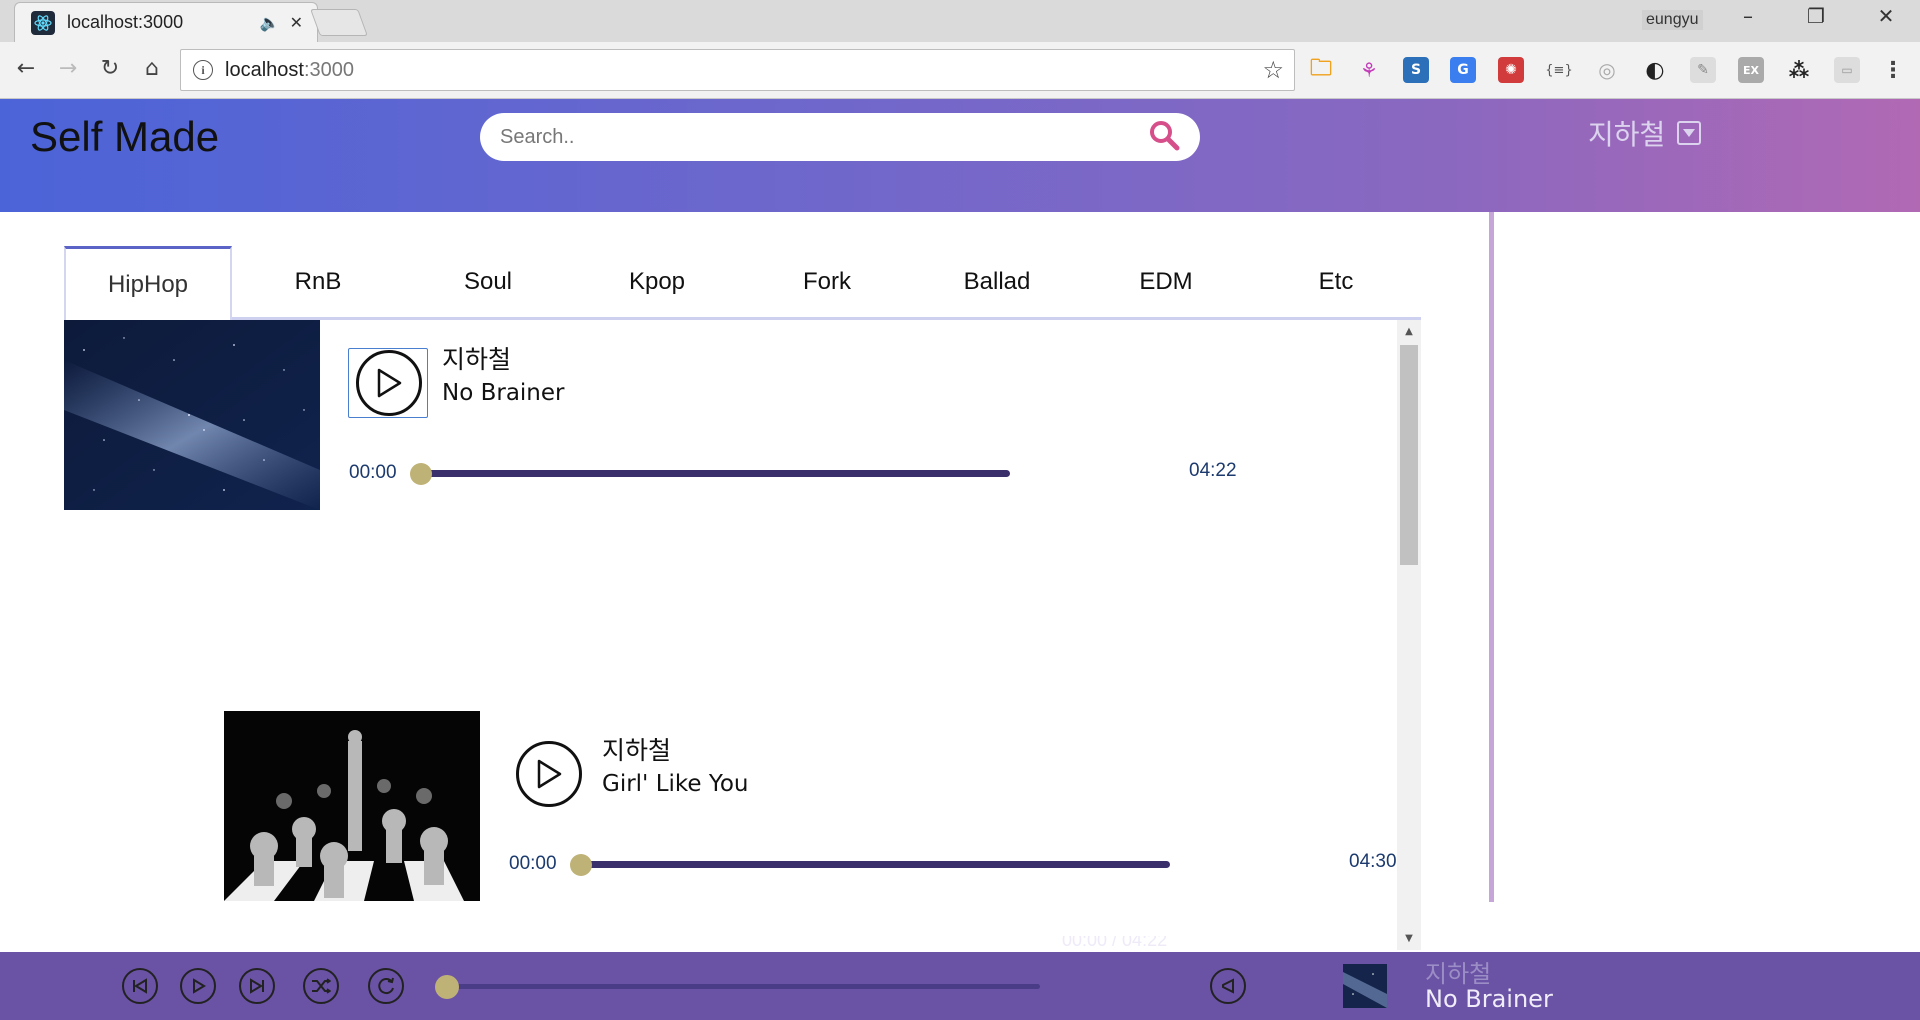  I want to click on dark-mode-extension-icon: ◐, so click(1655, 70).